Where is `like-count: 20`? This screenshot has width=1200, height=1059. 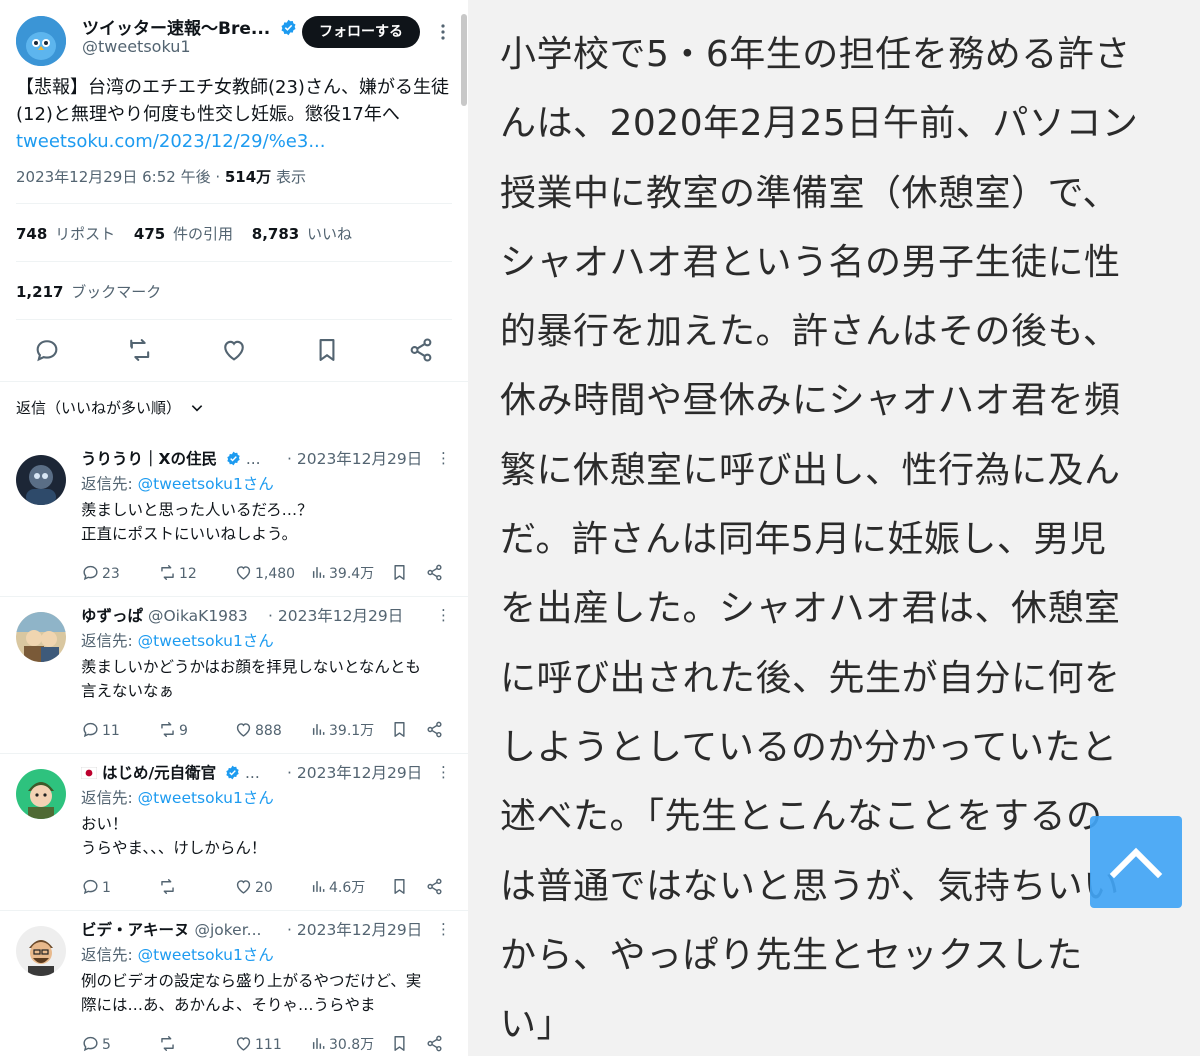
like-count: 20 is located at coordinates (253, 886).